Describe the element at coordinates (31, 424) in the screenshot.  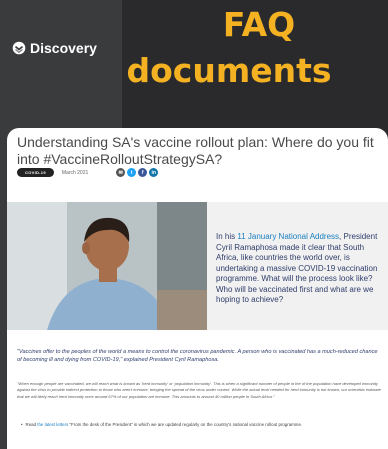
I see `bullet-prefix: Read` at that location.